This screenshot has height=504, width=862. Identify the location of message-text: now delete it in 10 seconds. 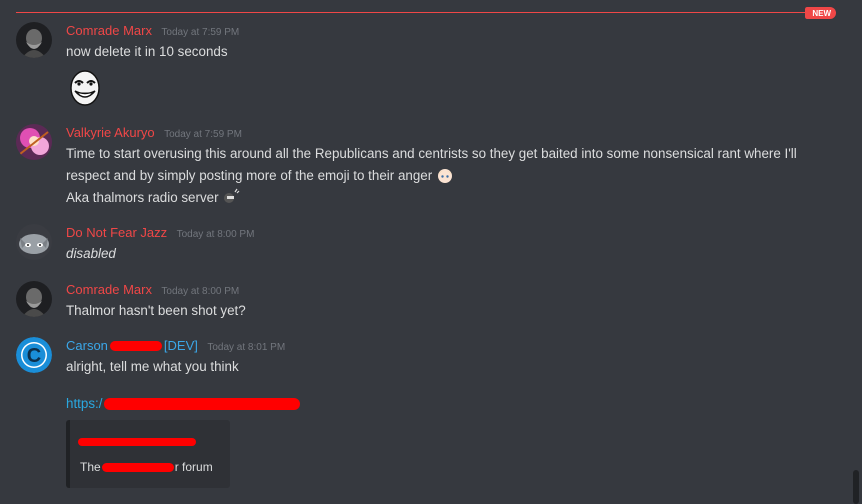
(147, 51).